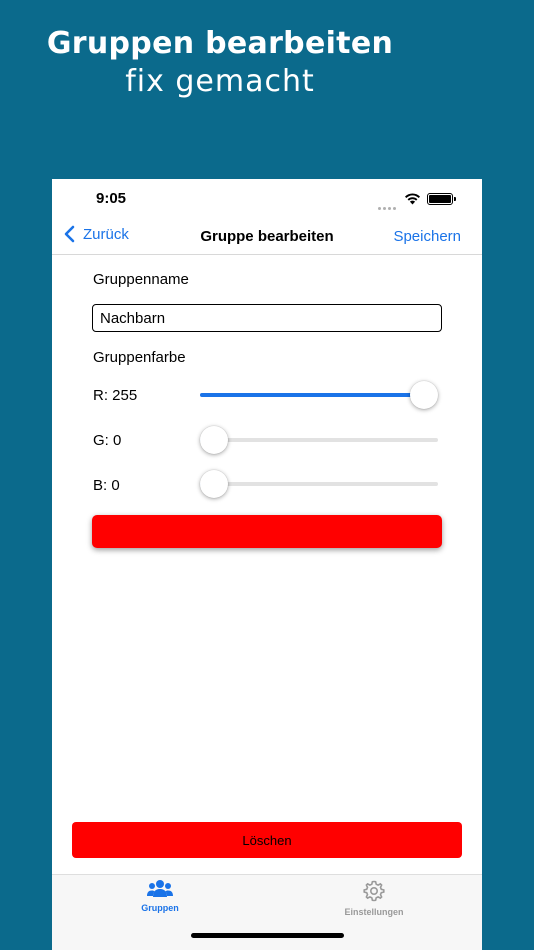  Describe the element at coordinates (267, 935) in the screenshot. I see `home-indicator` at that location.